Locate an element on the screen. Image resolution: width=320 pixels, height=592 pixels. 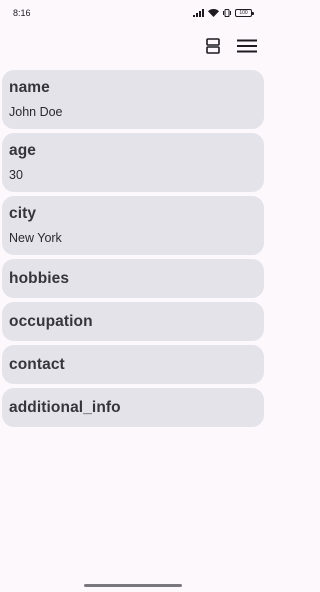
list-item-occupation: occupation is located at coordinates (133, 321).